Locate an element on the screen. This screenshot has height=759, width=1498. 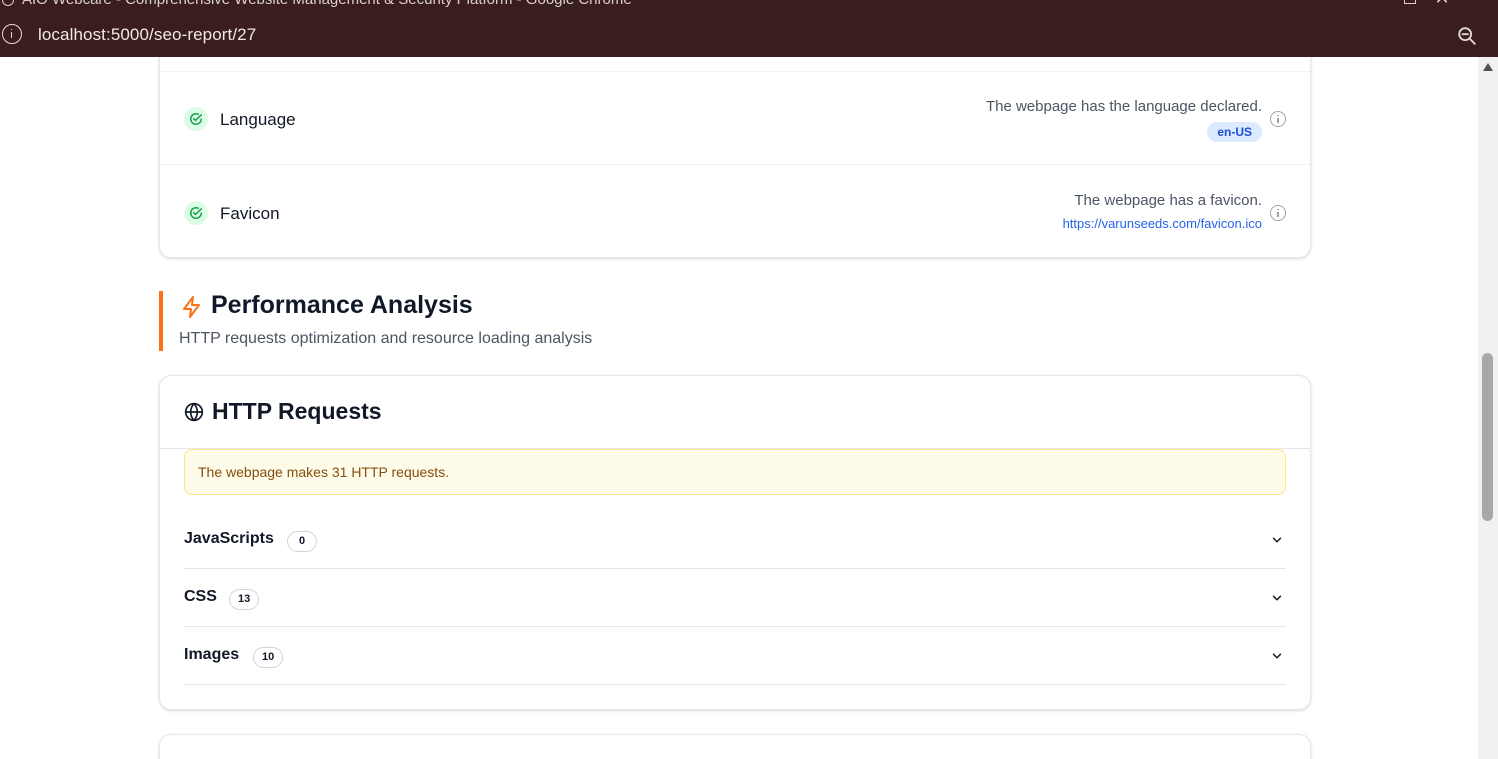
accordion-javascripts: JavaScripts 0 is located at coordinates (735, 540).